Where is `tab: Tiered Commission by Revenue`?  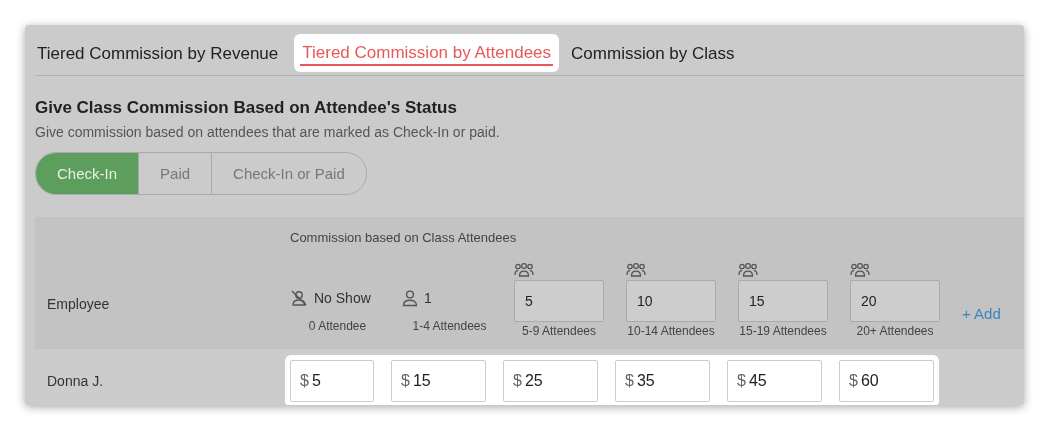 tab: Tiered Commission by Revenue is located at coordinates (158, 54).